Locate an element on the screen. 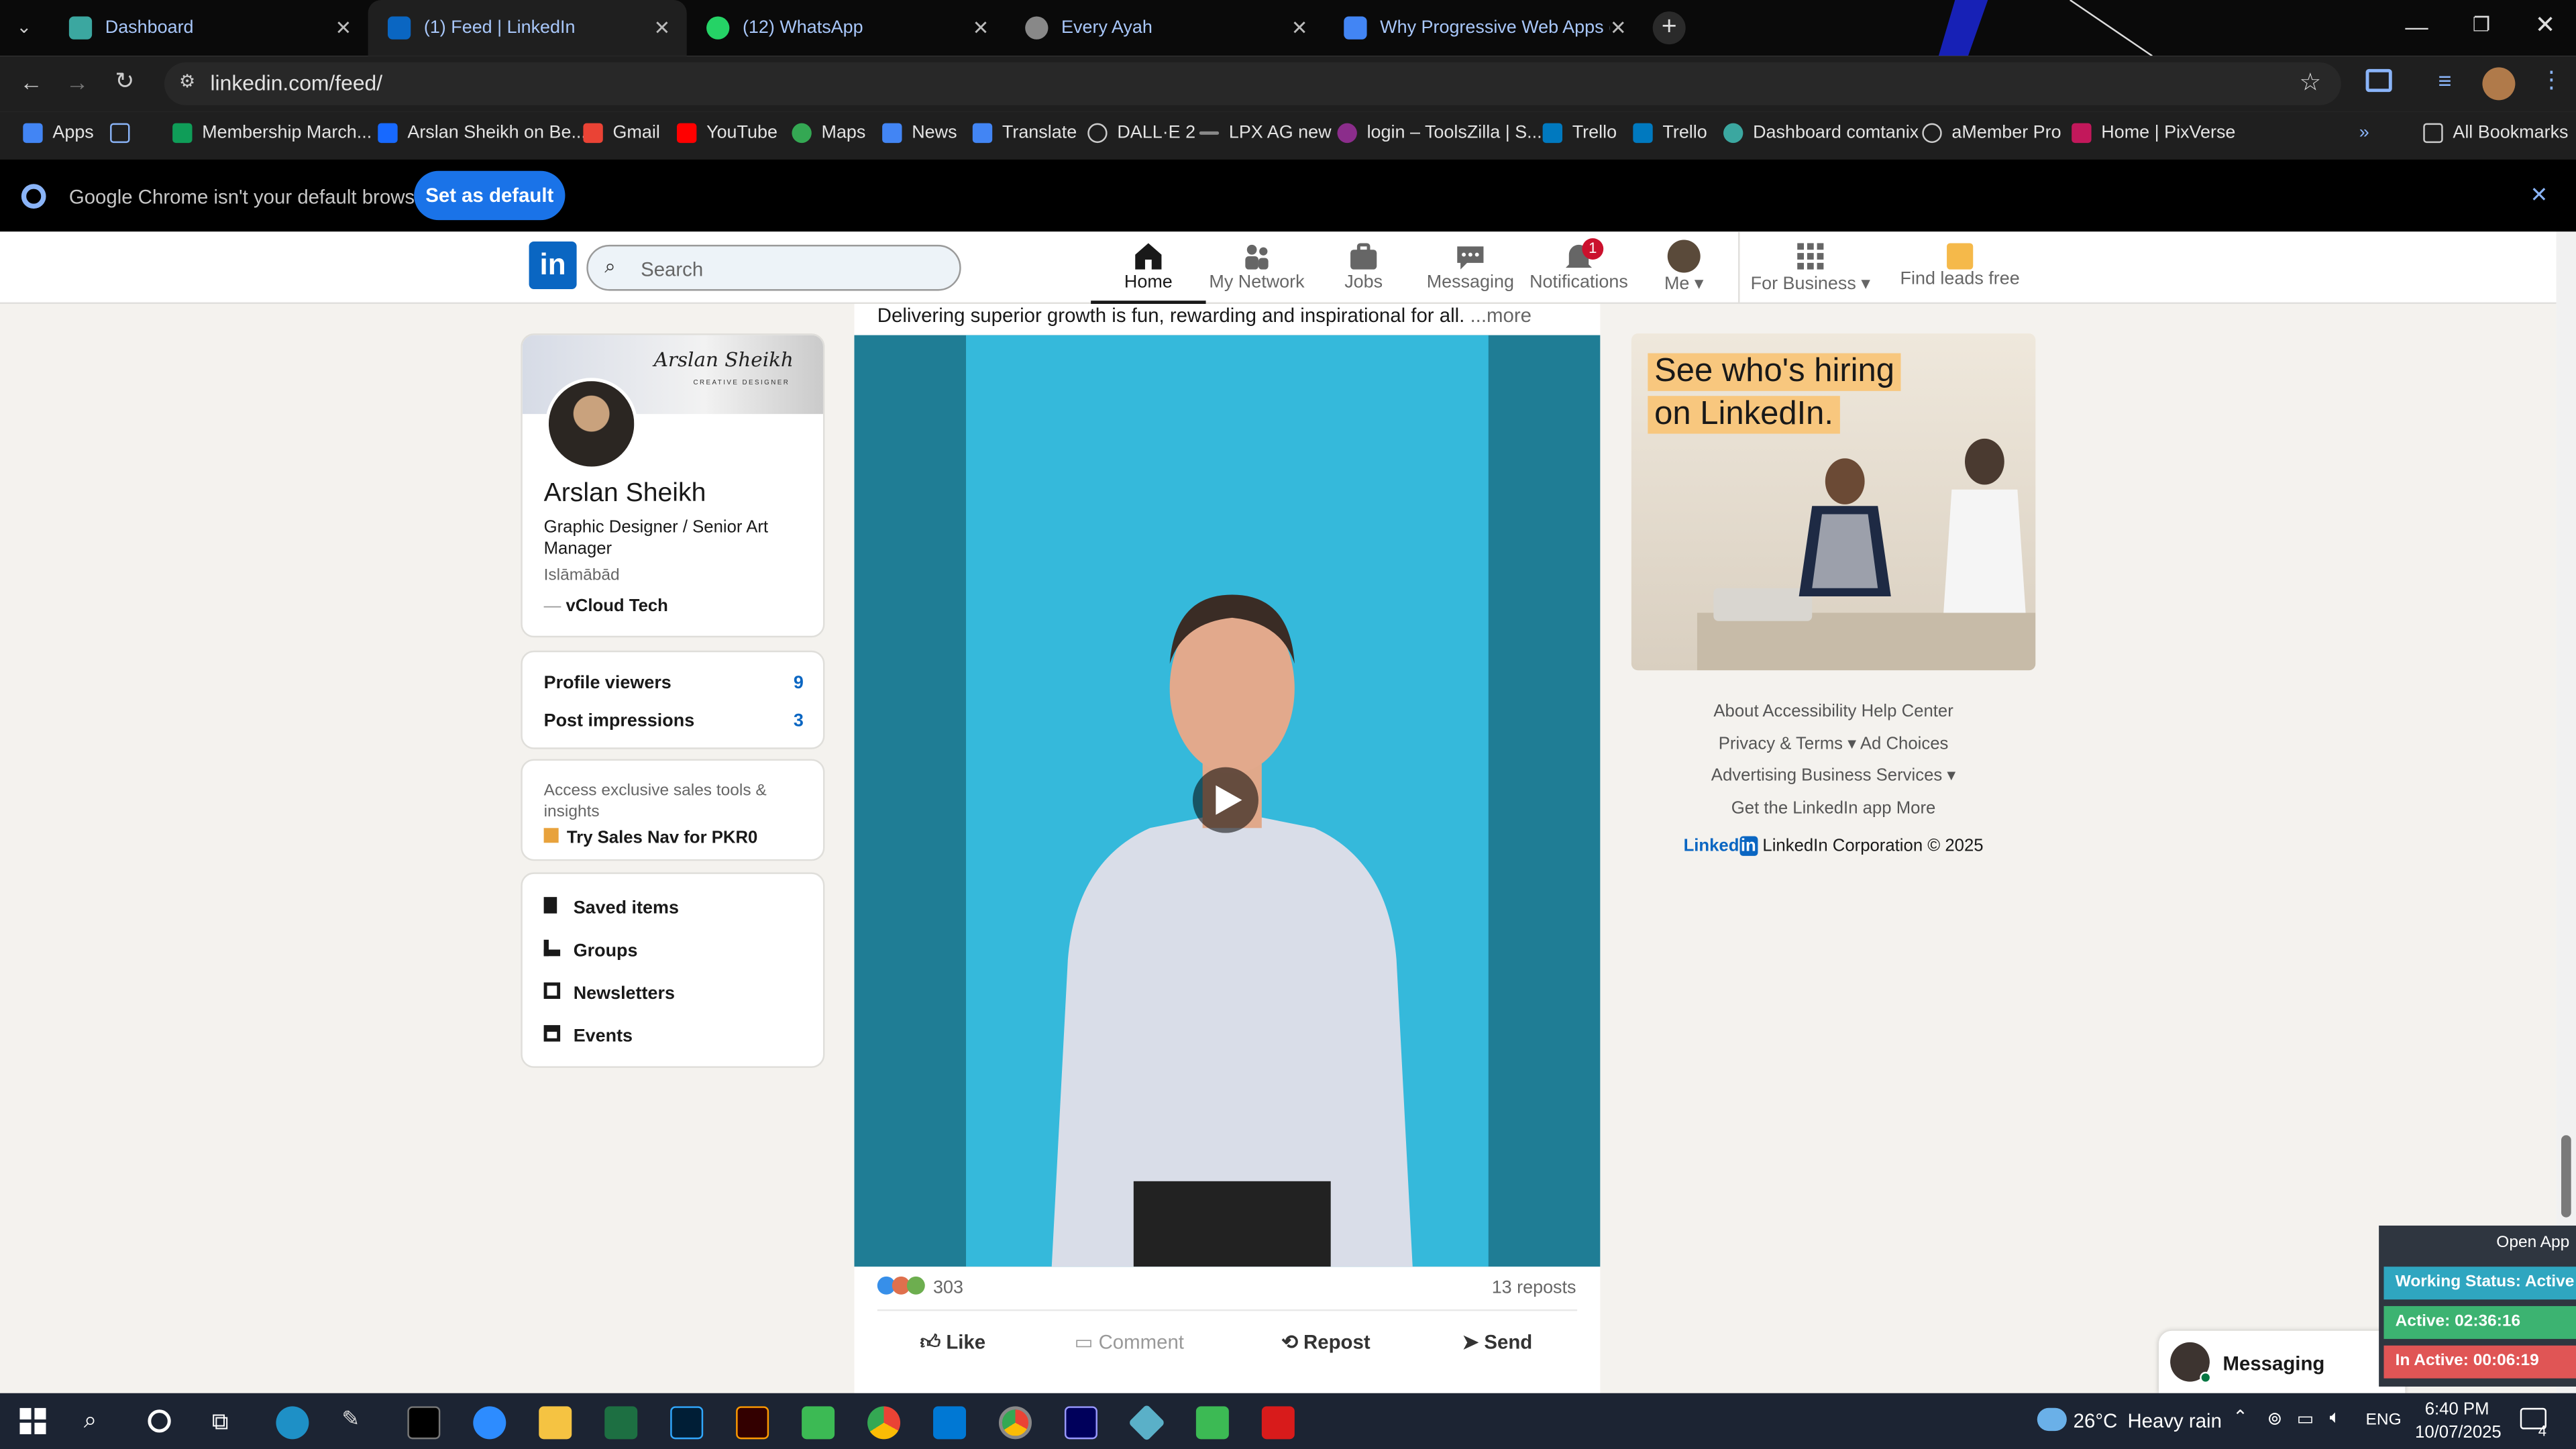  bookmark-gmail: Gmail is located at coordinates (621, 133).